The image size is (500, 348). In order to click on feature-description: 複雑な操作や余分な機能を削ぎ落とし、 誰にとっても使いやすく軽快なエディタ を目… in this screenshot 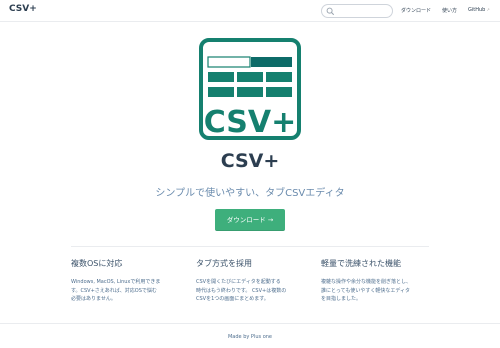, I will do `click(366, 290)`.